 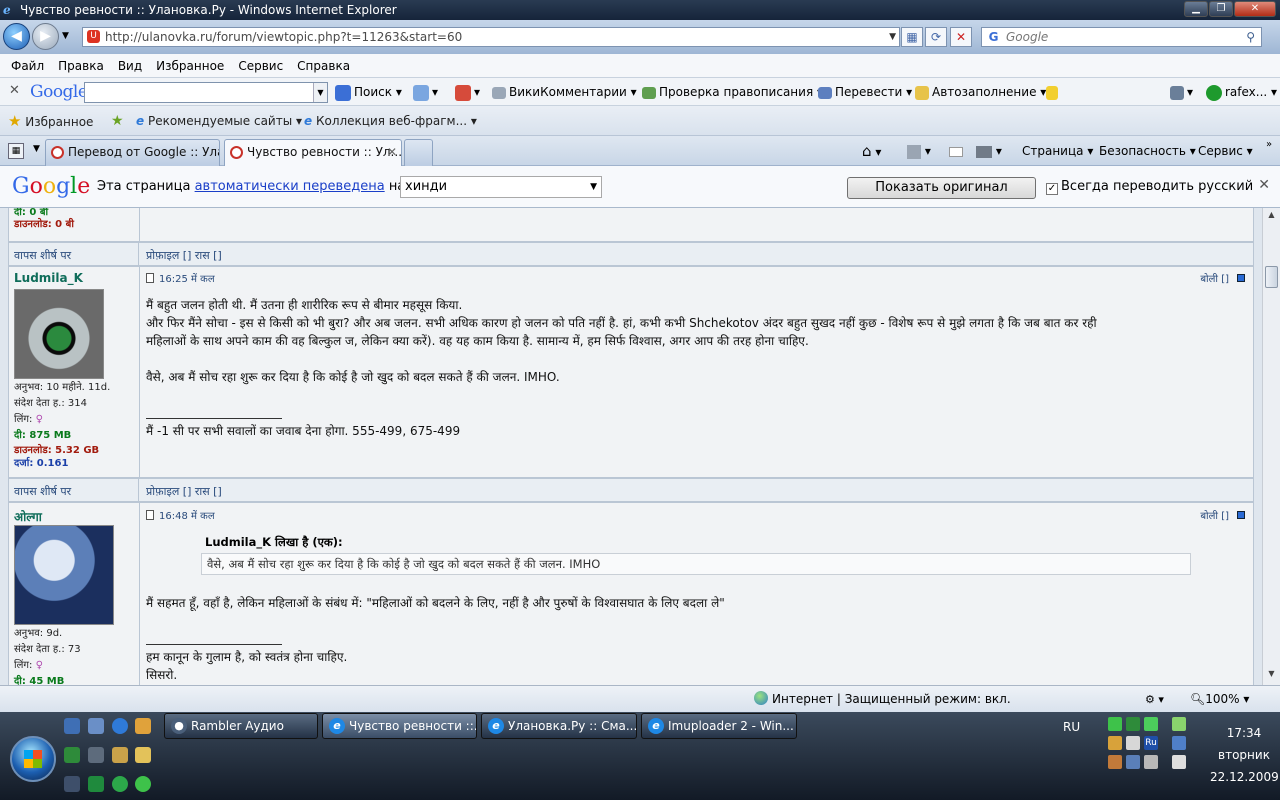 I want to click on scroll-up-icon: ▲, so click(x=1271, y=217).